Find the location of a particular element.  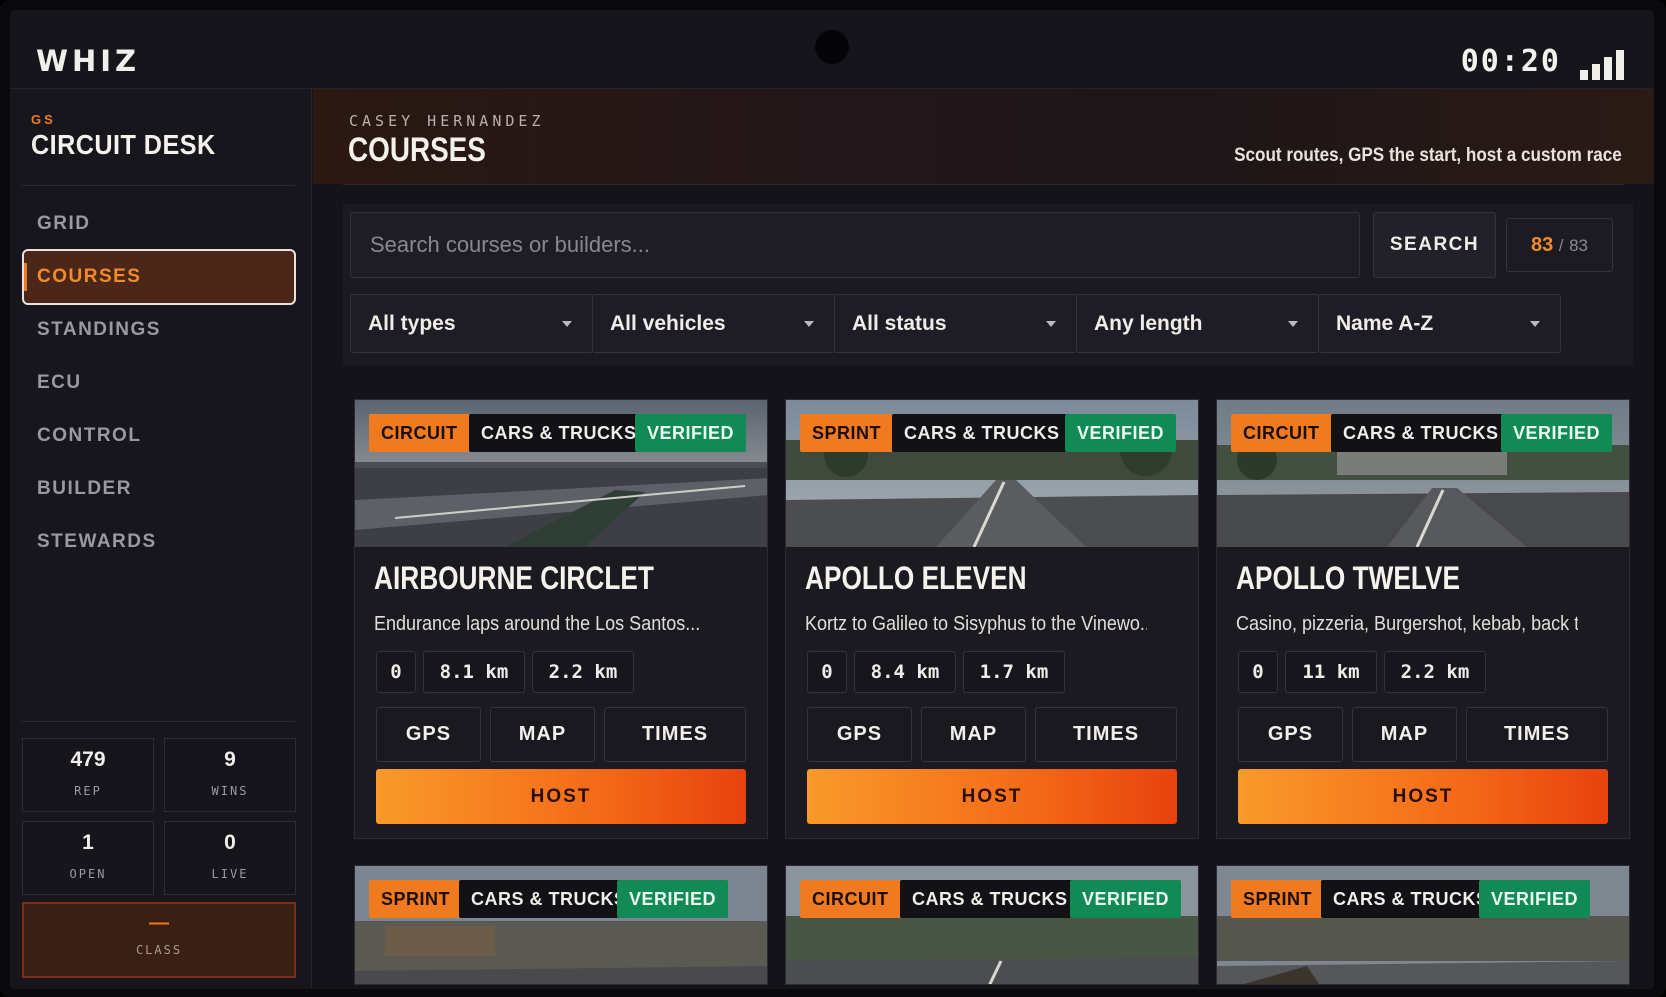

sidebar-item-builder: BUILDER is located at coordinates (159, 489).